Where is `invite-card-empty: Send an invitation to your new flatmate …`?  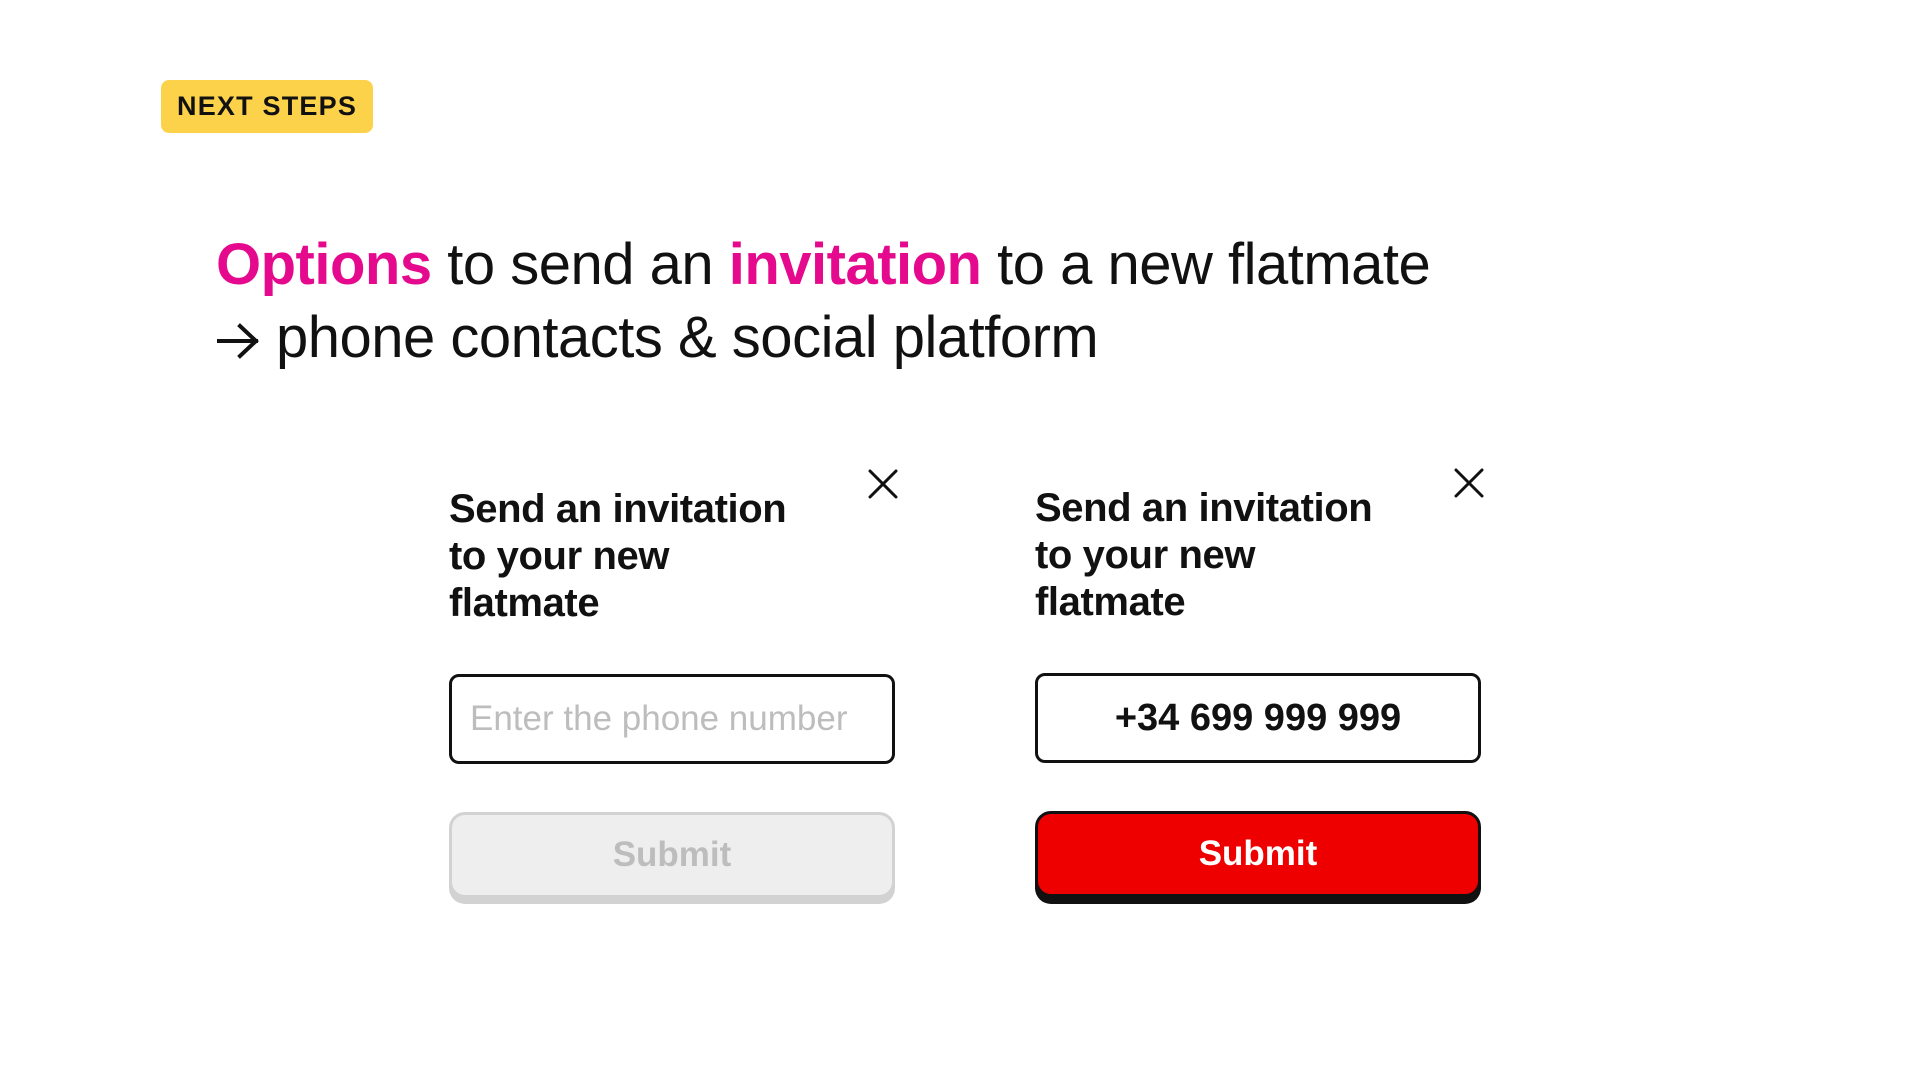 invite-card-empty: Send an invitation to your new flatmate … is located at coordinates (674, 686).